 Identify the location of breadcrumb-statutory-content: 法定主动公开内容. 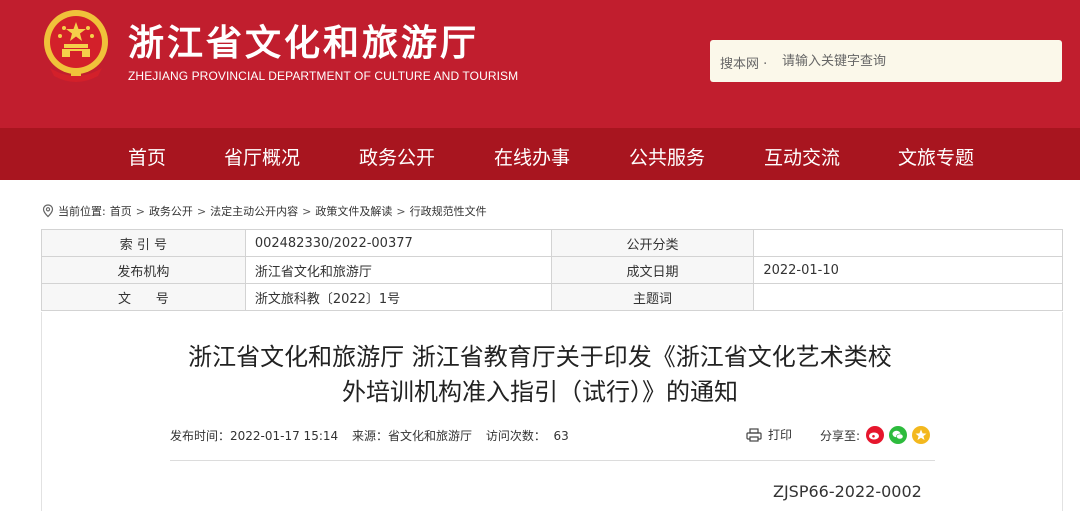
(254, 211).